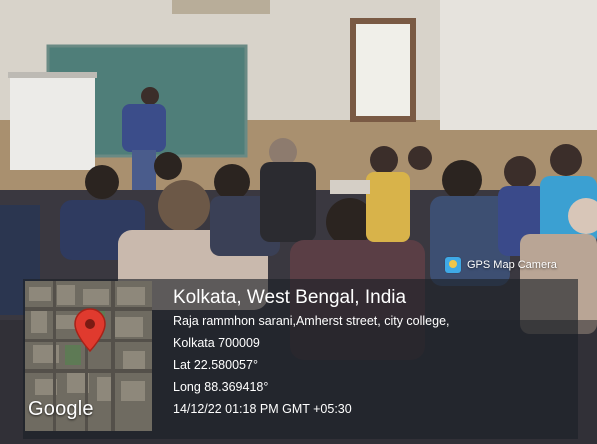 This screenshot has height=444, width=597. Describe the element at coordinates (262, 409) in the screenshot. I see `timestamp: 14/12/22 01:18 PM GMT +05:30` at that location.